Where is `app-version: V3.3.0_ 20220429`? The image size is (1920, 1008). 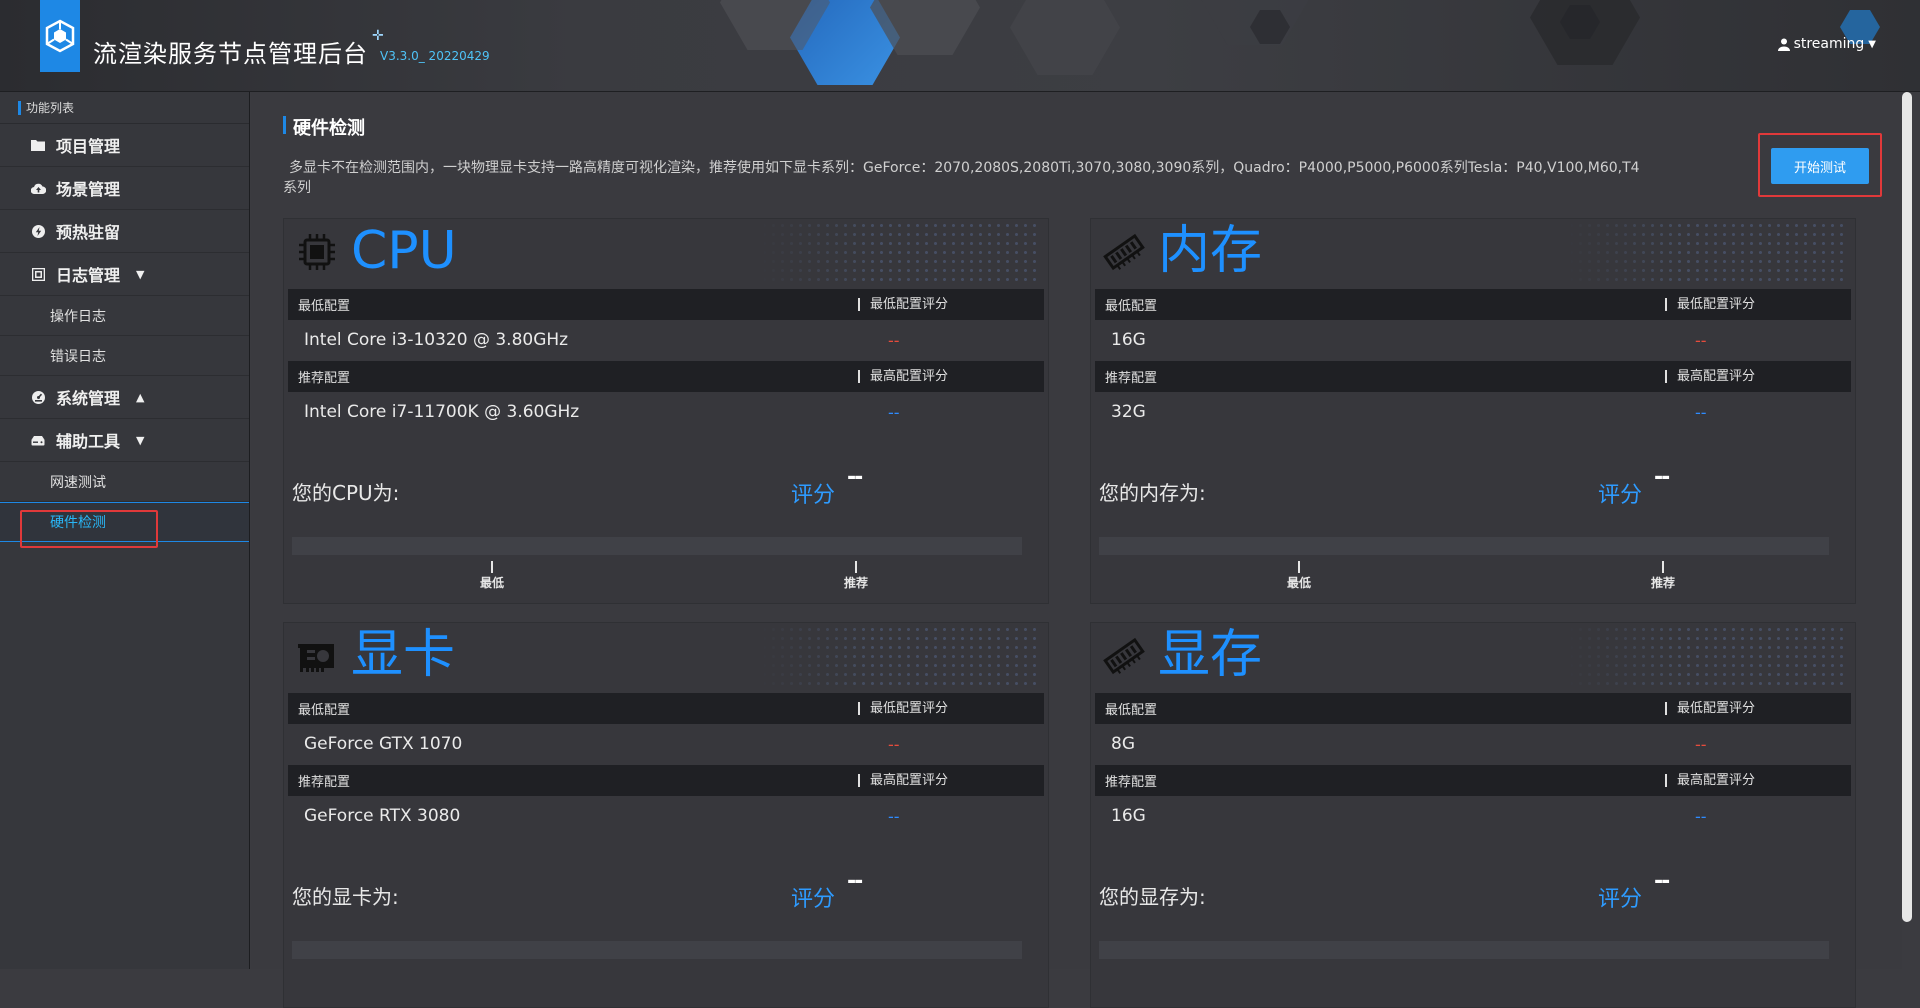
app-version: V3.3.0_ 20220429 is located at coordinates (435, 56).